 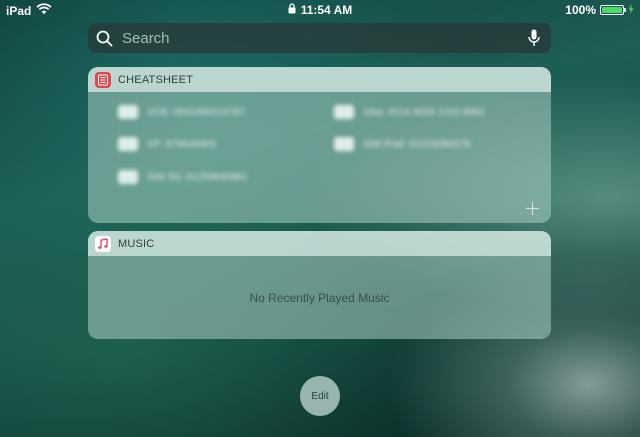 I want to click on music-empty-message: No Recently Played Music, so click(x=319, y=297).